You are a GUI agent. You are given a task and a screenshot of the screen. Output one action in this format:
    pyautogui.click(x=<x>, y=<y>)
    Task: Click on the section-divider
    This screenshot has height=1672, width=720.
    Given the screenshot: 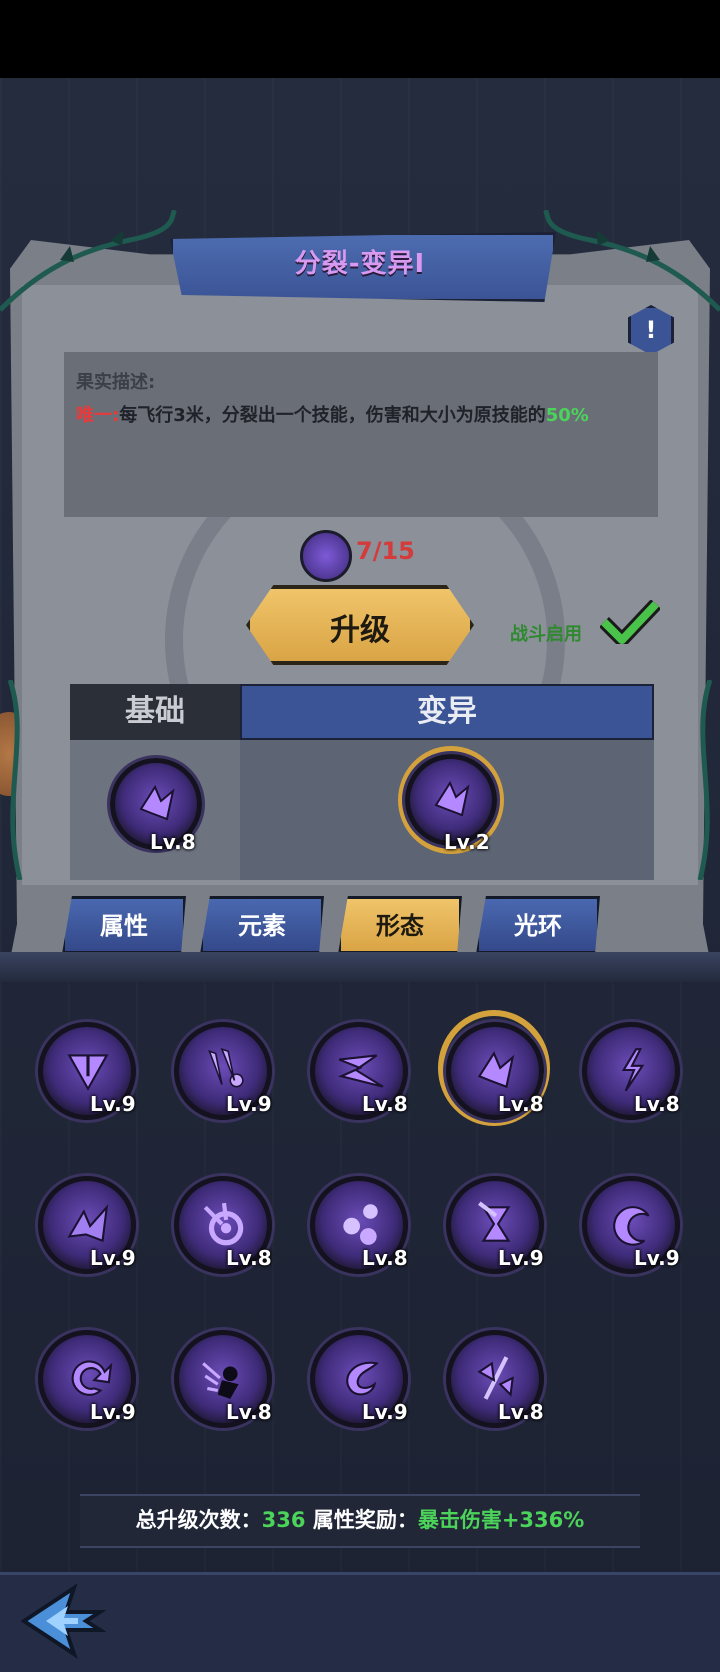 What is the action you would take?
    pyautogui.click(x=360, y=967)
    